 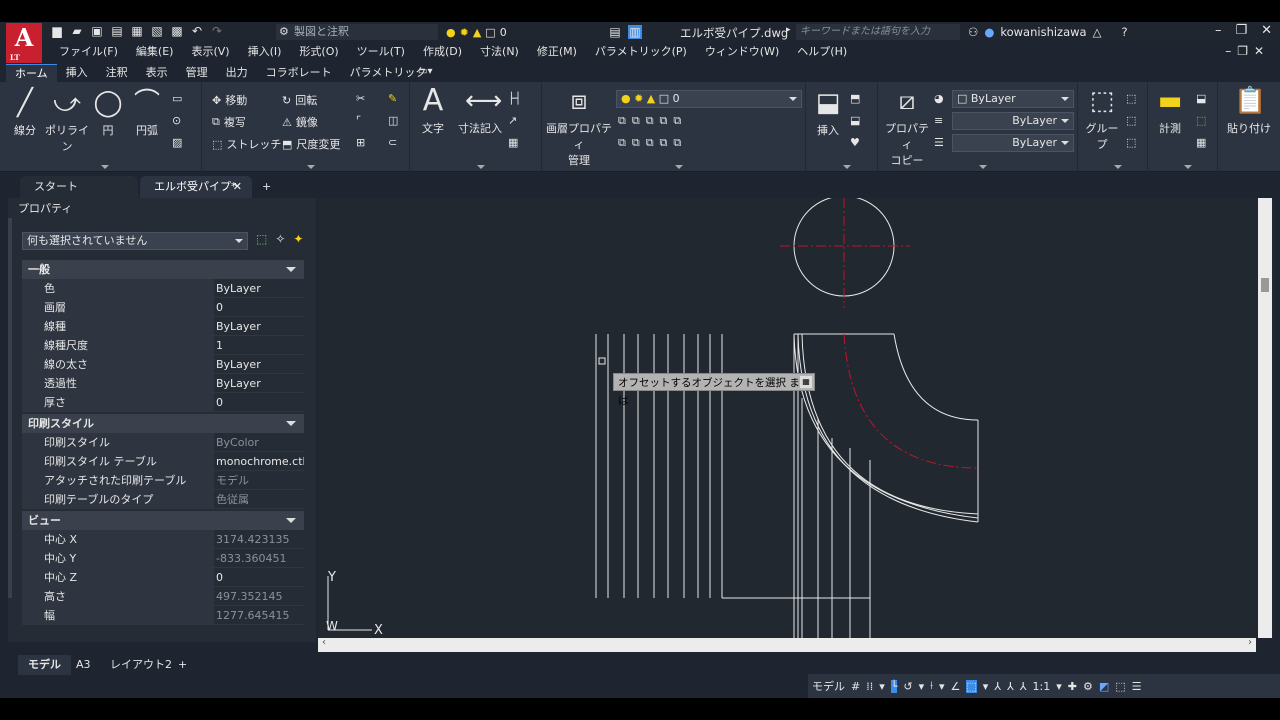 What do you see at coordinates (846, 167) in the screenshot?
I see `block-panel-expander` at bounding box center [846, 167].